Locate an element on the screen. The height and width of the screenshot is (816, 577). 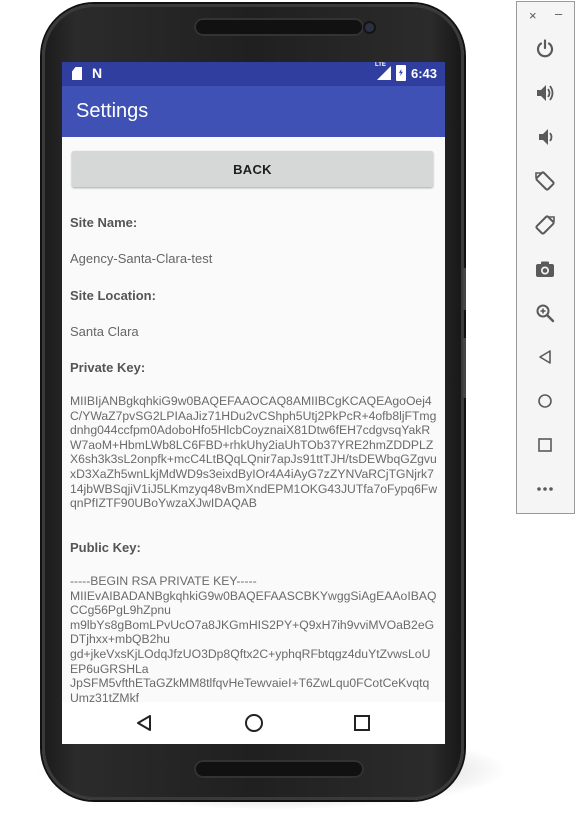
recents-square-icon is located at coordinates (362, 723).